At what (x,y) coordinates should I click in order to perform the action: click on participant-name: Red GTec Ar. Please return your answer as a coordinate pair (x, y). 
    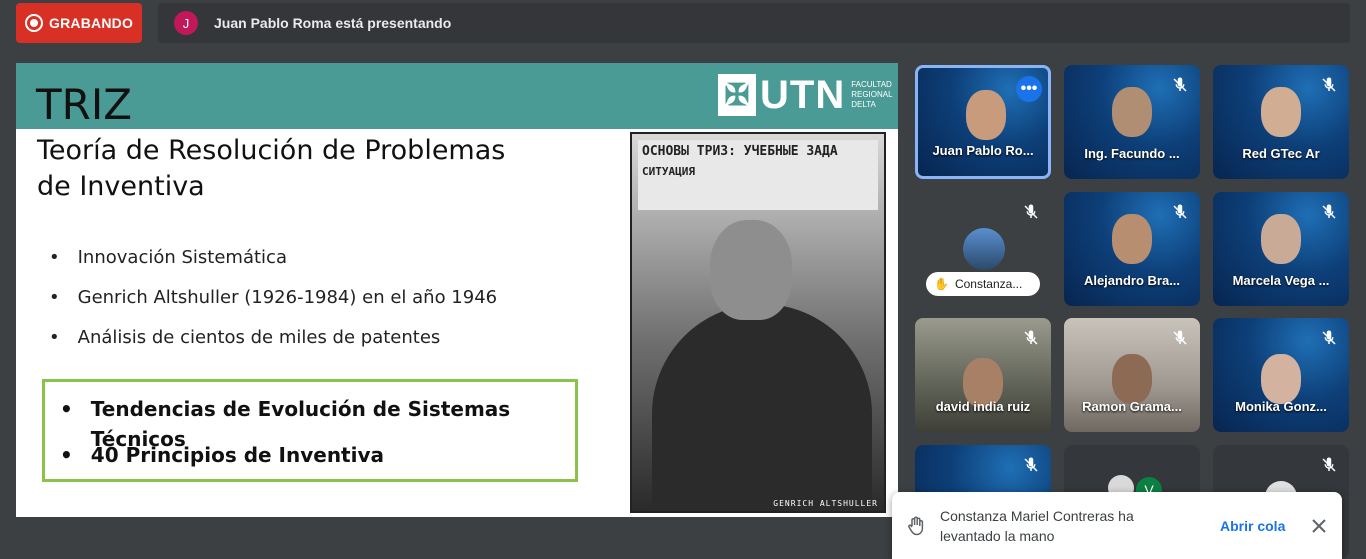
    Looking at the image, I should click on (1281, 153).